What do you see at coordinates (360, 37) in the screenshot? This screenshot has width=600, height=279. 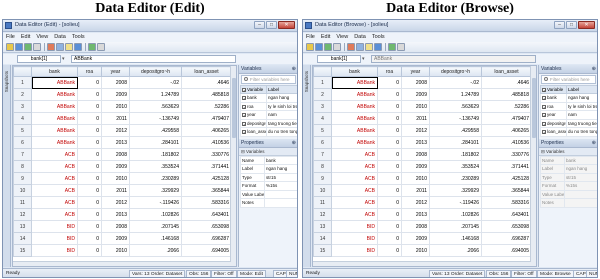 I see `menu-item: Data` at bounding box center [360, 37].